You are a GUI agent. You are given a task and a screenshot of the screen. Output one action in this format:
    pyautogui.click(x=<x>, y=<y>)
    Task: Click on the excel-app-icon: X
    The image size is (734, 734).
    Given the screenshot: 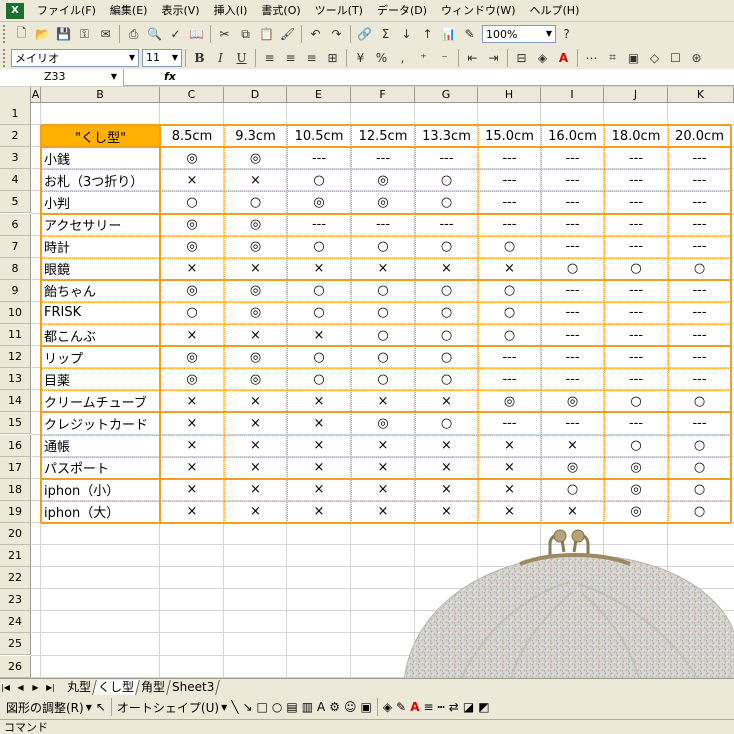 What is the action you would take?
    pyautogui.click(x=15, y=10)
    